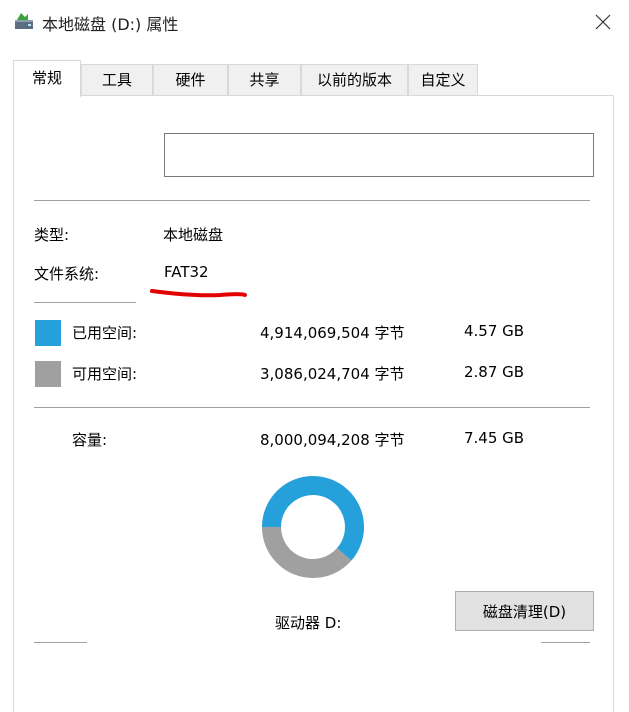 The image size is (629, 712). What do you see at coordinates (52, 235) in the screenshot?
I see `type-label: 类型:` at bounding box center [52, 235].